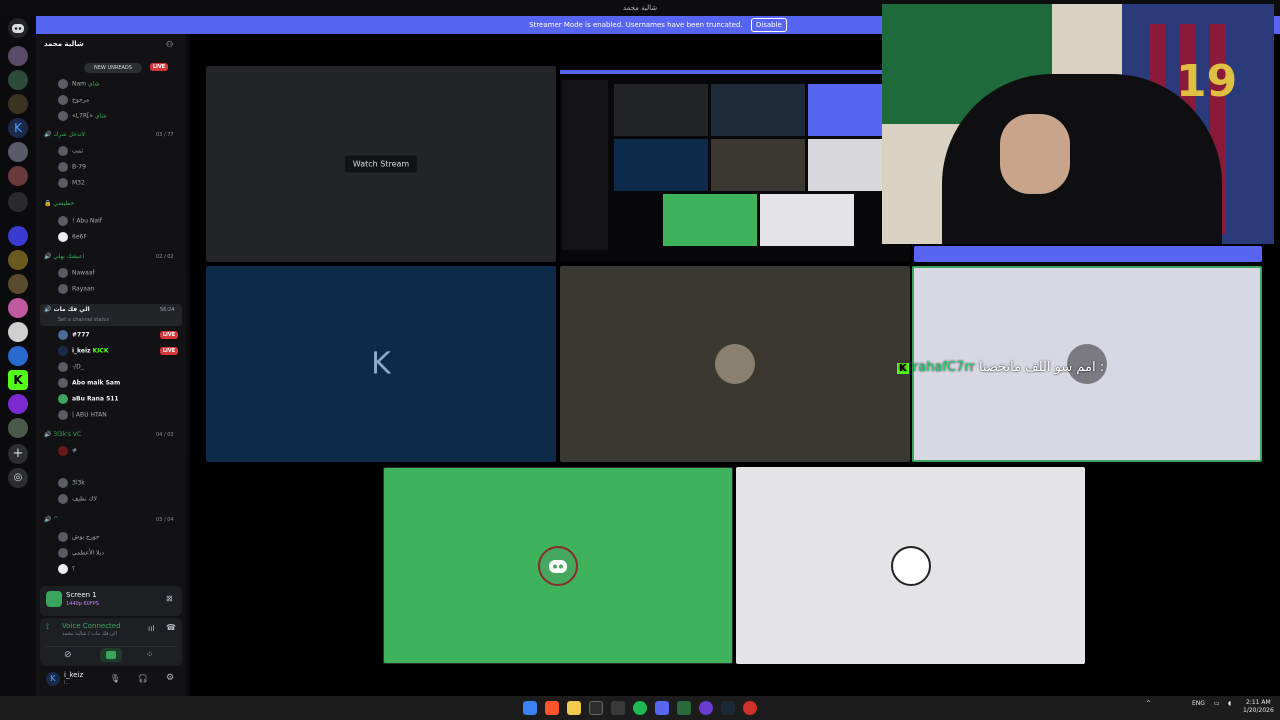 The height and width of the screenshot is (720, 1280). I want to click on voice-user: #777, so click(74, 335).